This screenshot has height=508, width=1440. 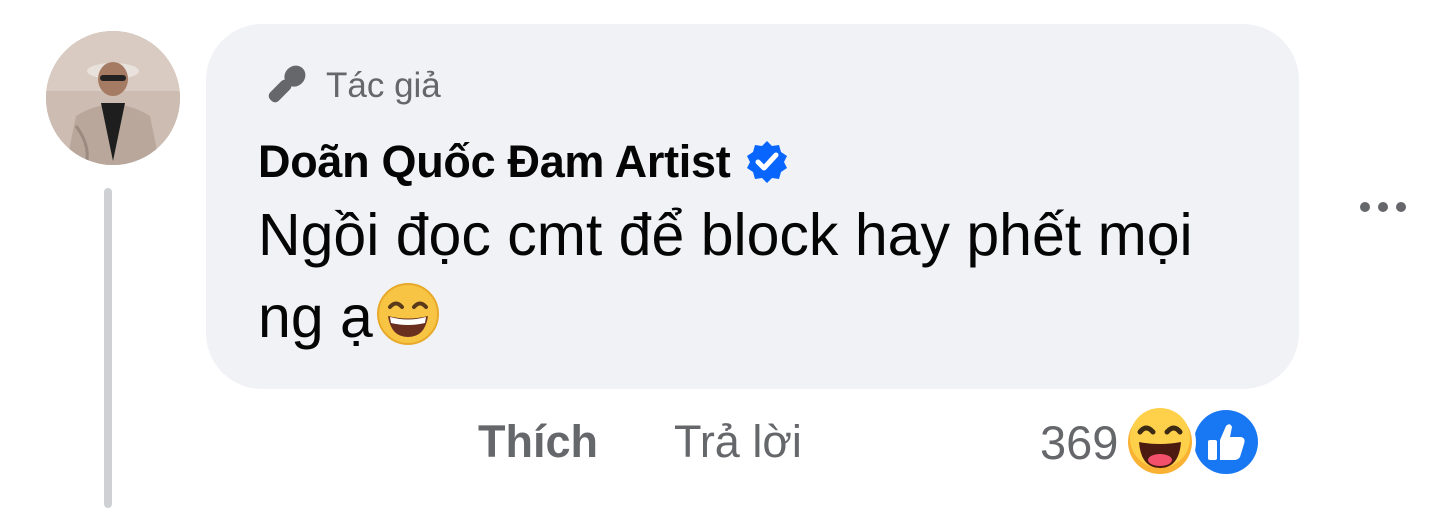 I want to click on grinning-squinting-face-emoji, so click(x=408, y=324).